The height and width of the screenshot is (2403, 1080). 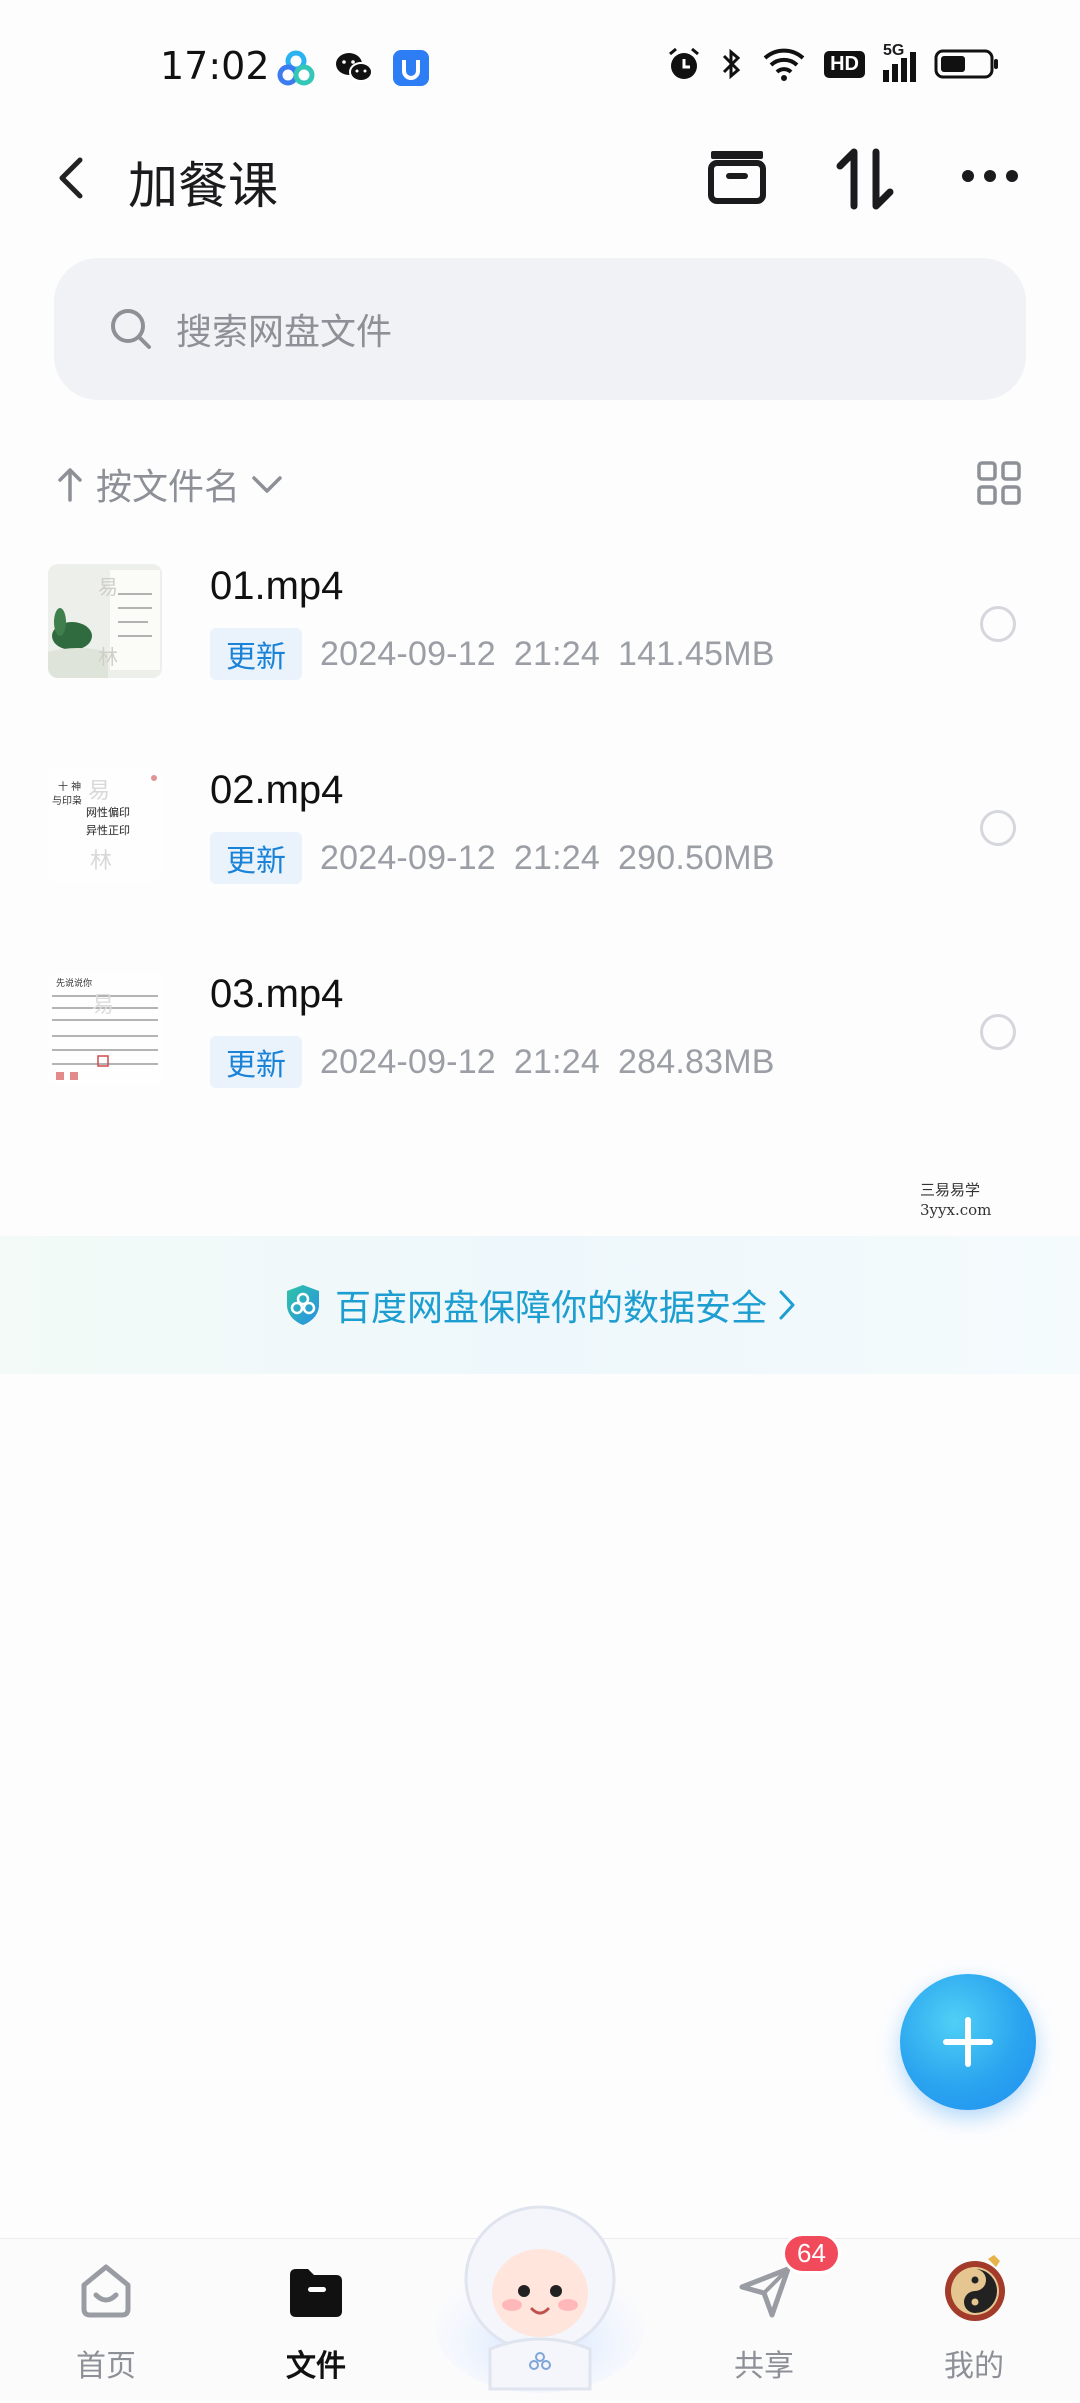 What do you see at coordinates (277, 790) in the screenshot?
I see `file-name: 02.mp4` at bounding box center [277, 790].